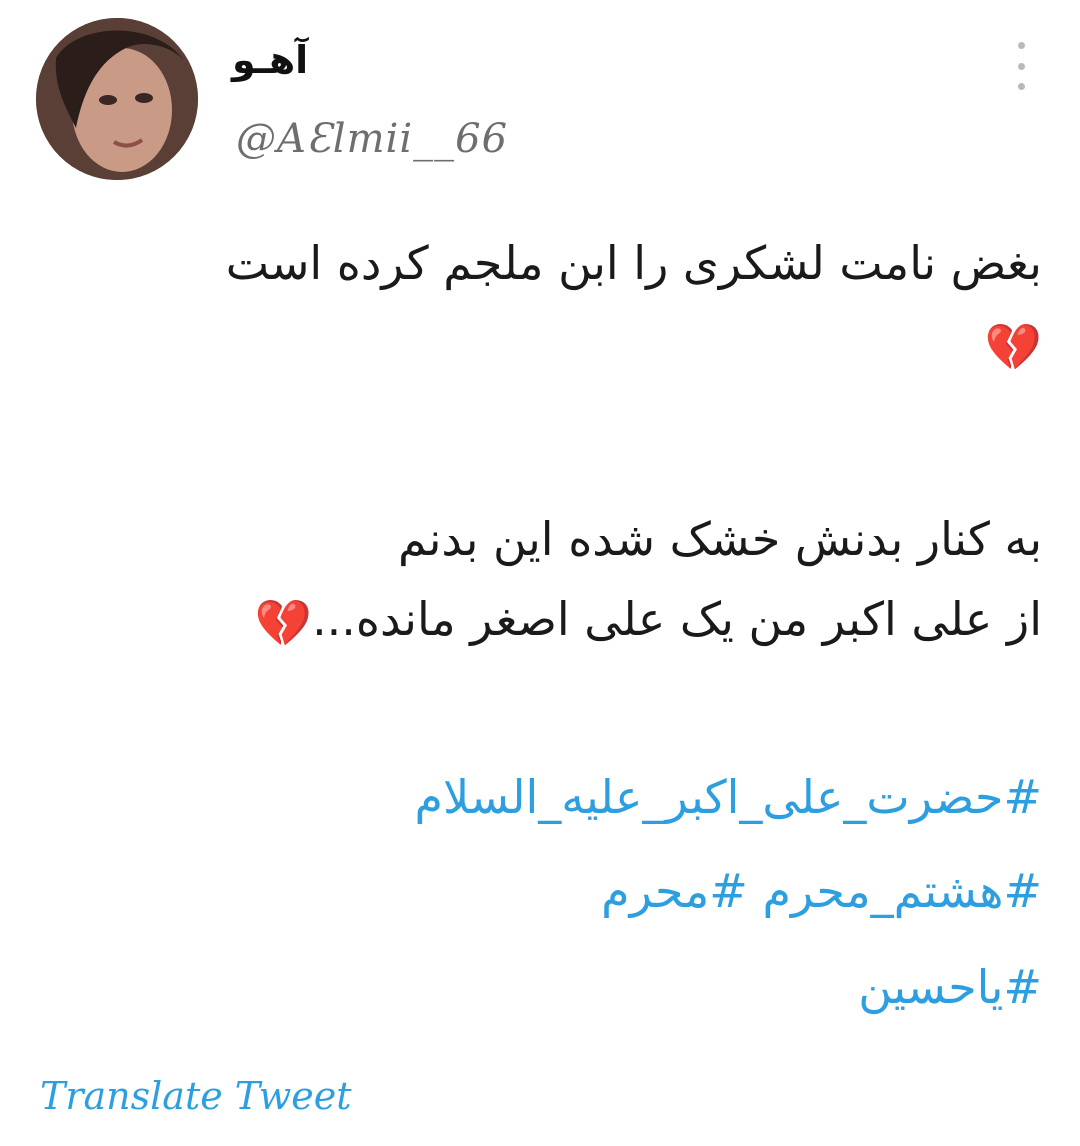 The image size is (1080, 1146). Describe the element at coordinates (372, 139) in the screenshot. I see `user-handle: @AƐlmii__66` at that location.